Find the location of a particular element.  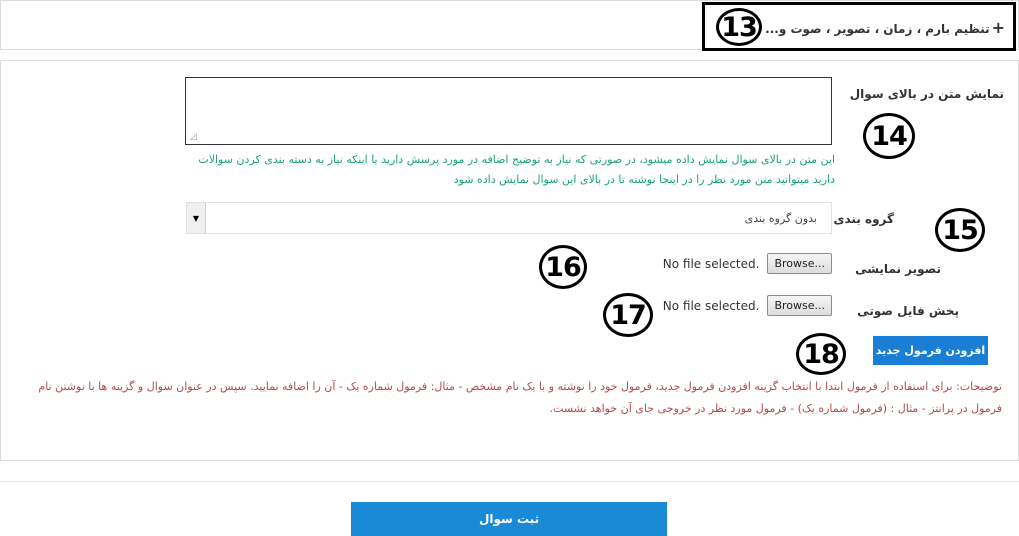

annotation-badge-13: 13 is located at coordinates (739, 27).